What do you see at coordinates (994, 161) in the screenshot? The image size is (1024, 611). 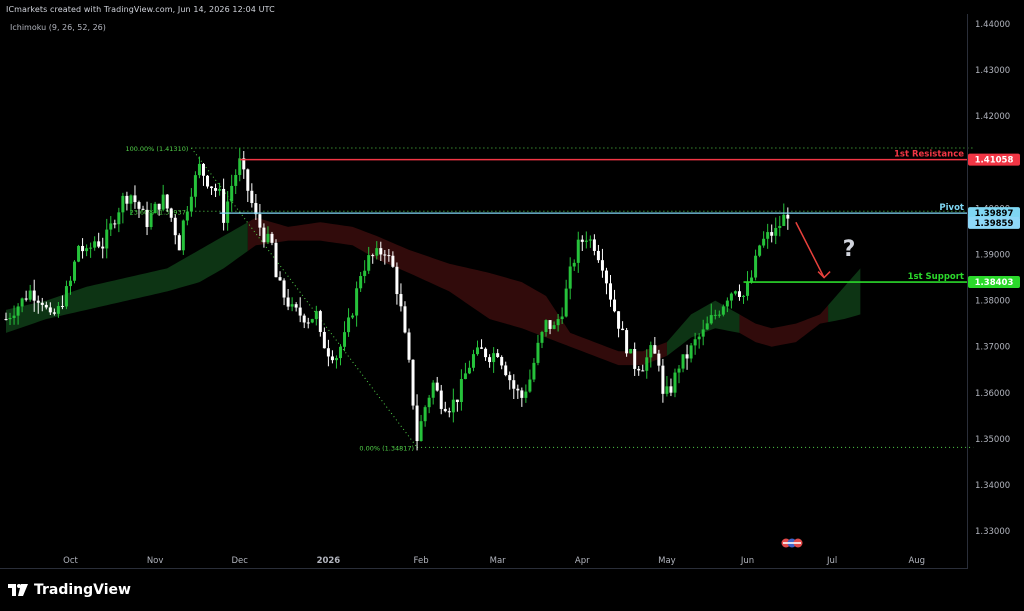 I see `price-tag-label-resistance: 1.41058` at bounding box center [994, 161].